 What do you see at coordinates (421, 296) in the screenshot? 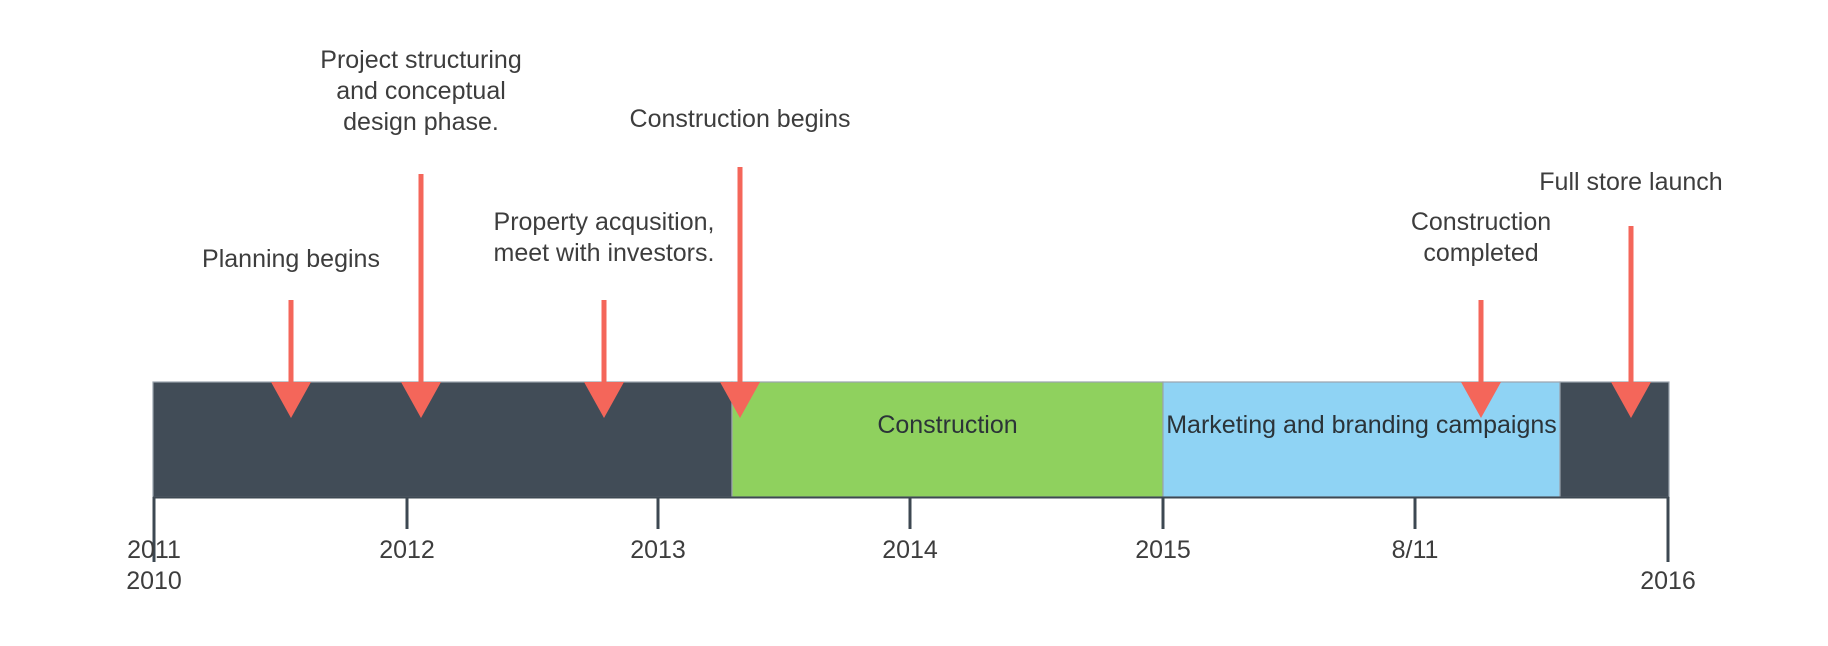
I see `milestone-marker-project-structuring` at bounding box center [421, 296].